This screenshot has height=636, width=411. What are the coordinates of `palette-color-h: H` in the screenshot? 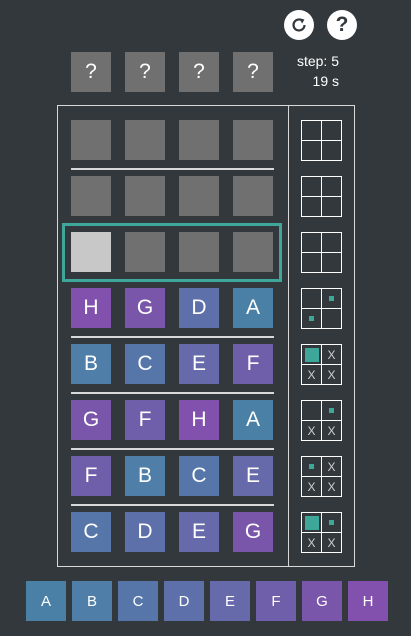 It's located at (368, 601).